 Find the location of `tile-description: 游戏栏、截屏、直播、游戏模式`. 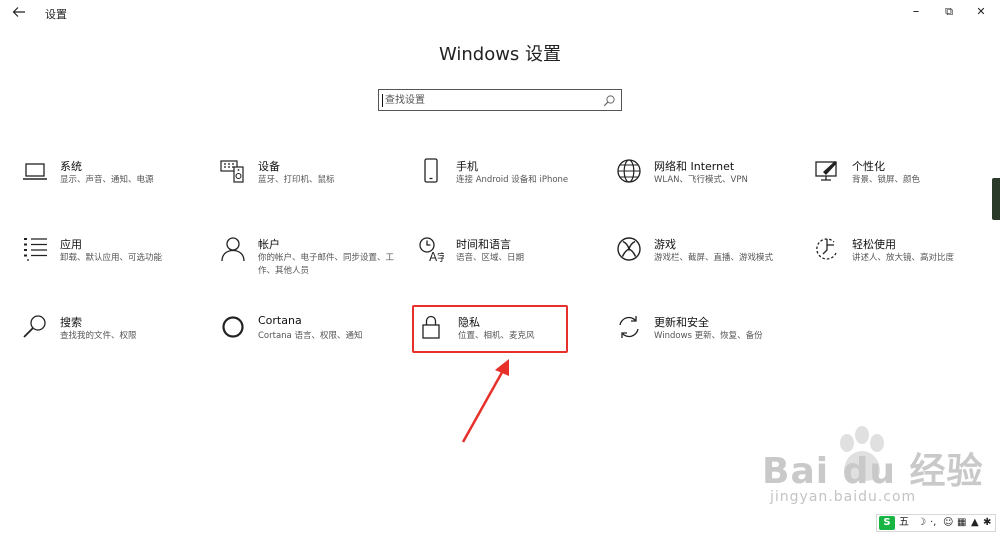

tile-description: 游戏栏、截屏、直播、游戏模式 is located at coordinates (714, 258).